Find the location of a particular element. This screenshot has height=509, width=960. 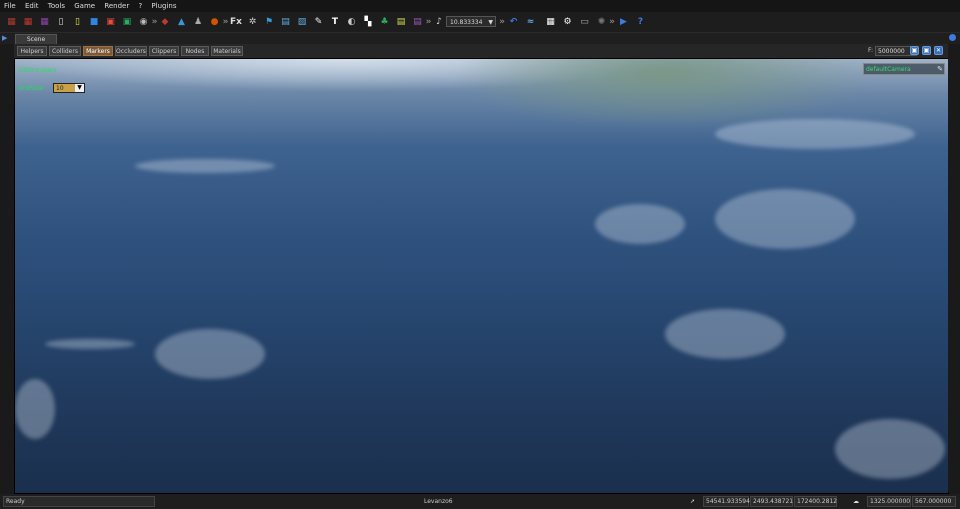

menu-edit: Edit is located at coordinates (31, 6).